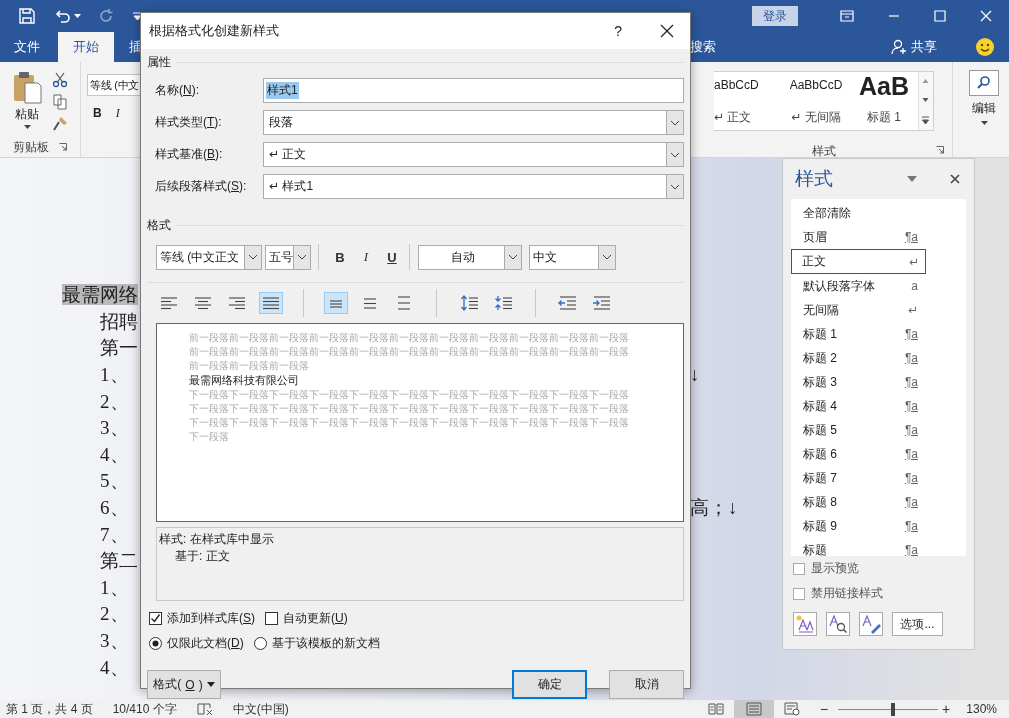 This screenshot has width=1009, height=718. Describe the element at coordinates (924, 47) in the screenshot. I see `share-button: 共享` at that location.